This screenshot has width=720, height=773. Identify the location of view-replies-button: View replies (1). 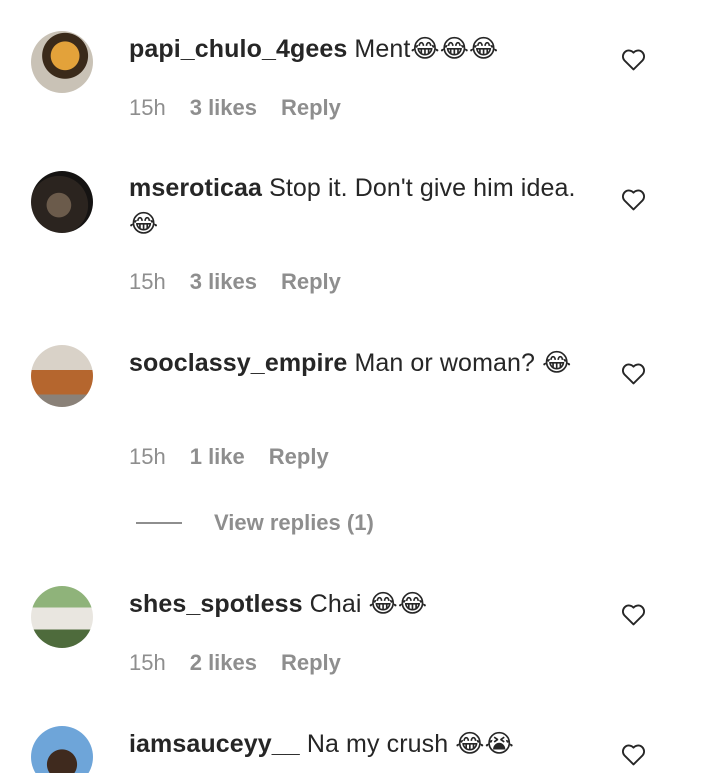
(255, 523).